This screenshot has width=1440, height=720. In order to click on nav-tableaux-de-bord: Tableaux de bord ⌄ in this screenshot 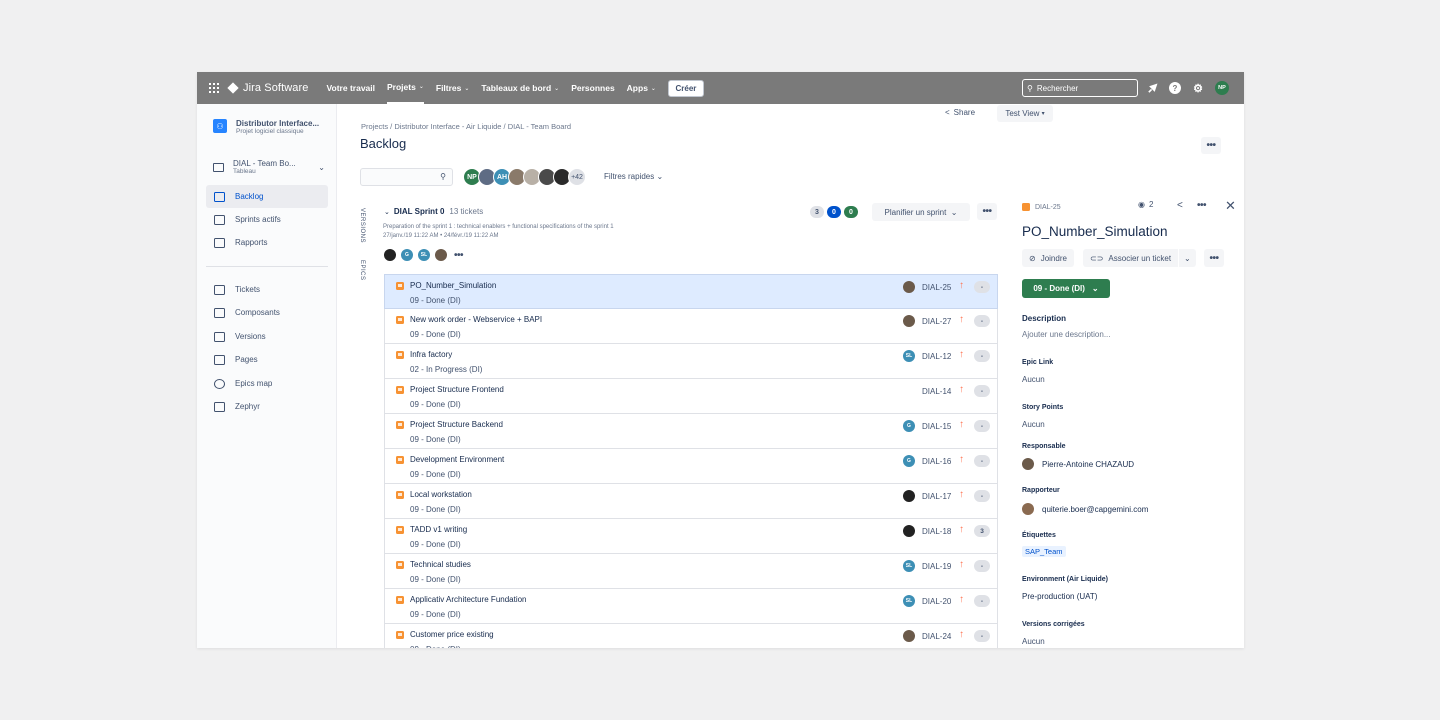, I will do `click(520, 88)`.